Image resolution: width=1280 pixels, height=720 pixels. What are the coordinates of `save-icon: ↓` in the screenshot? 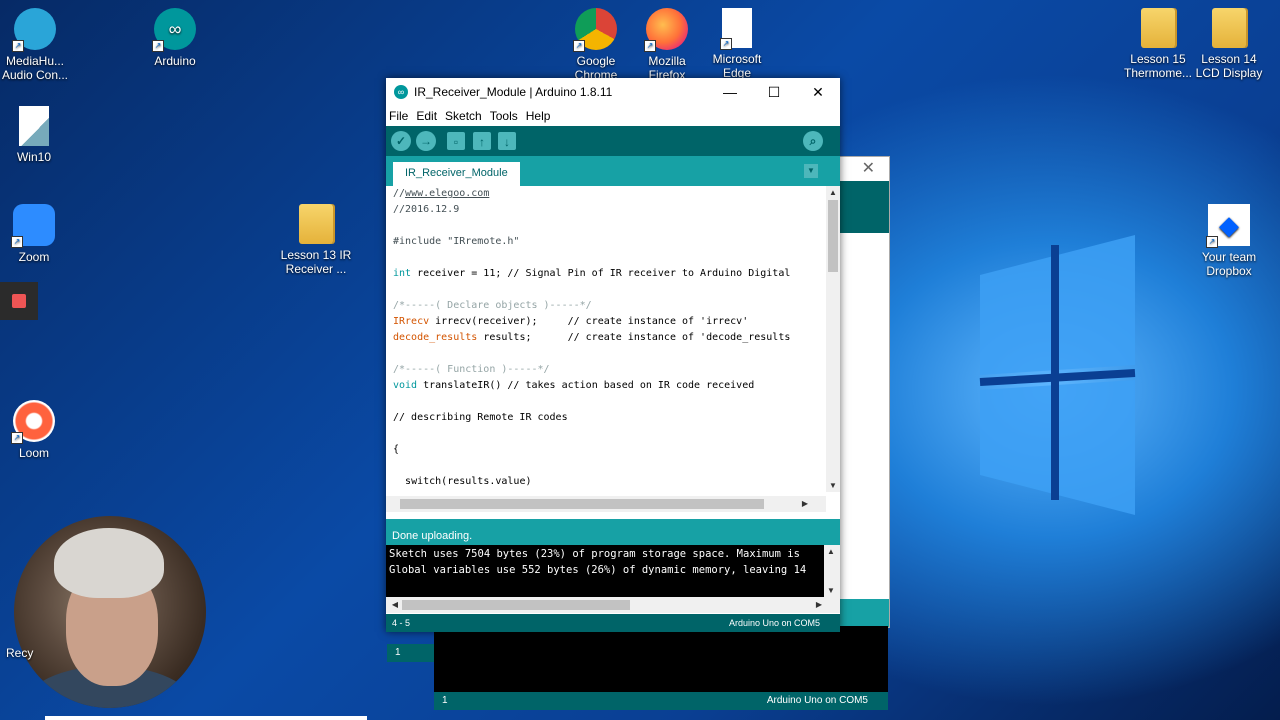 It's located at (507, 141).